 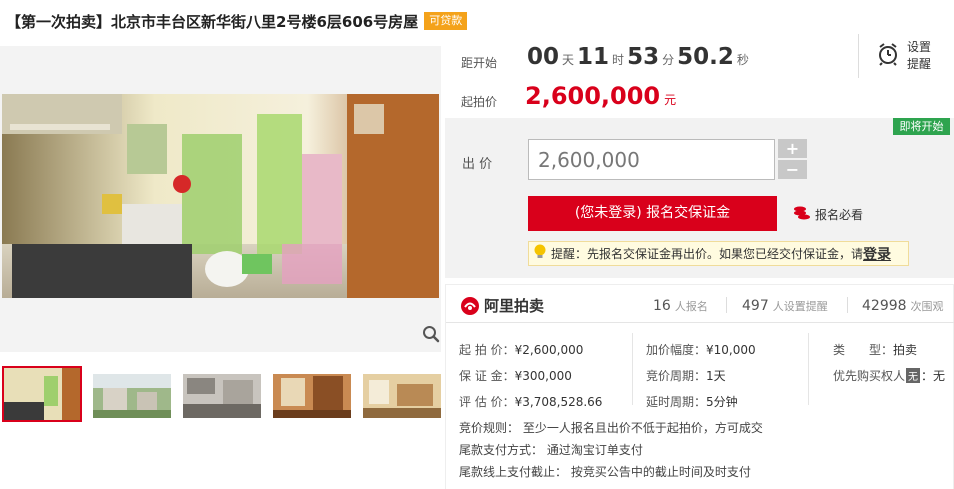 I want to click on start-price: 2,600,000 元, so click(x=600, y=96).